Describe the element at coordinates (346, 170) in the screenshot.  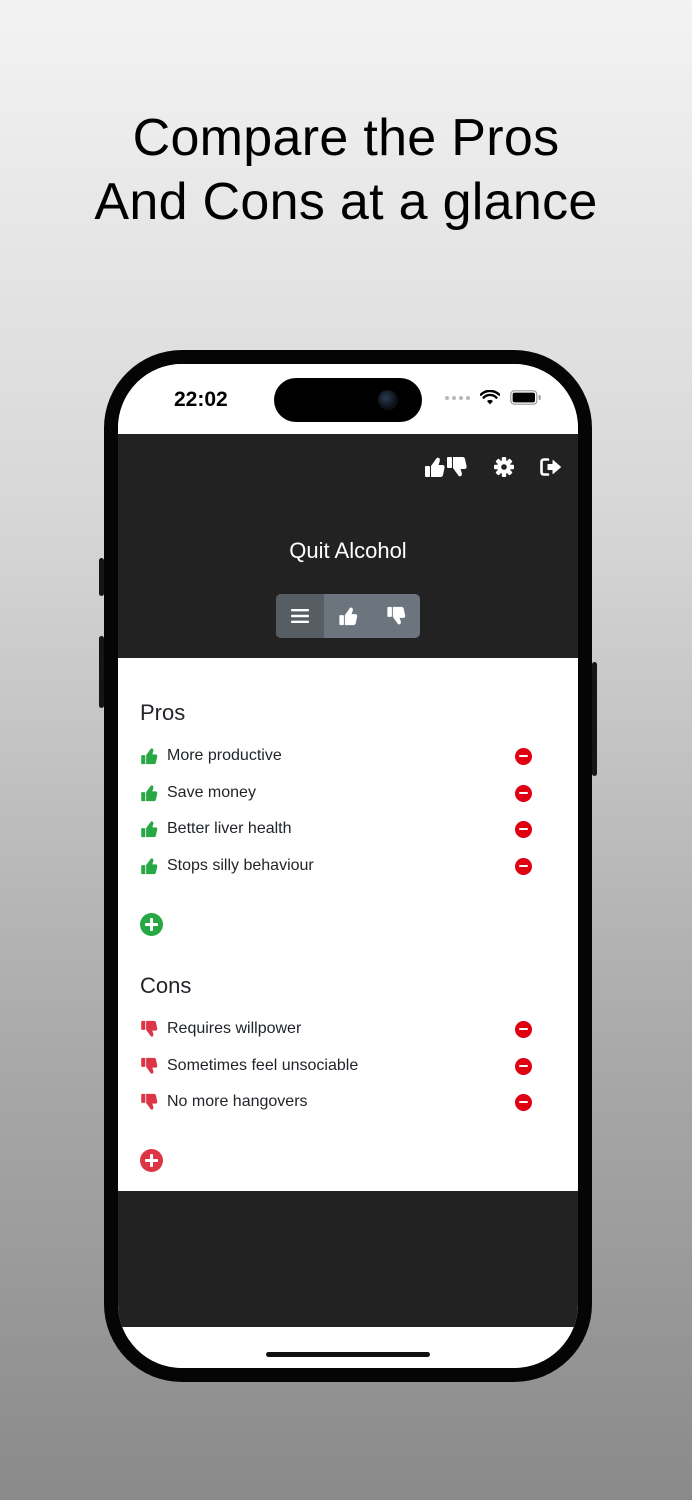
I see `marketing-headline: Compare the Pros And Cons at a glance` at that location.